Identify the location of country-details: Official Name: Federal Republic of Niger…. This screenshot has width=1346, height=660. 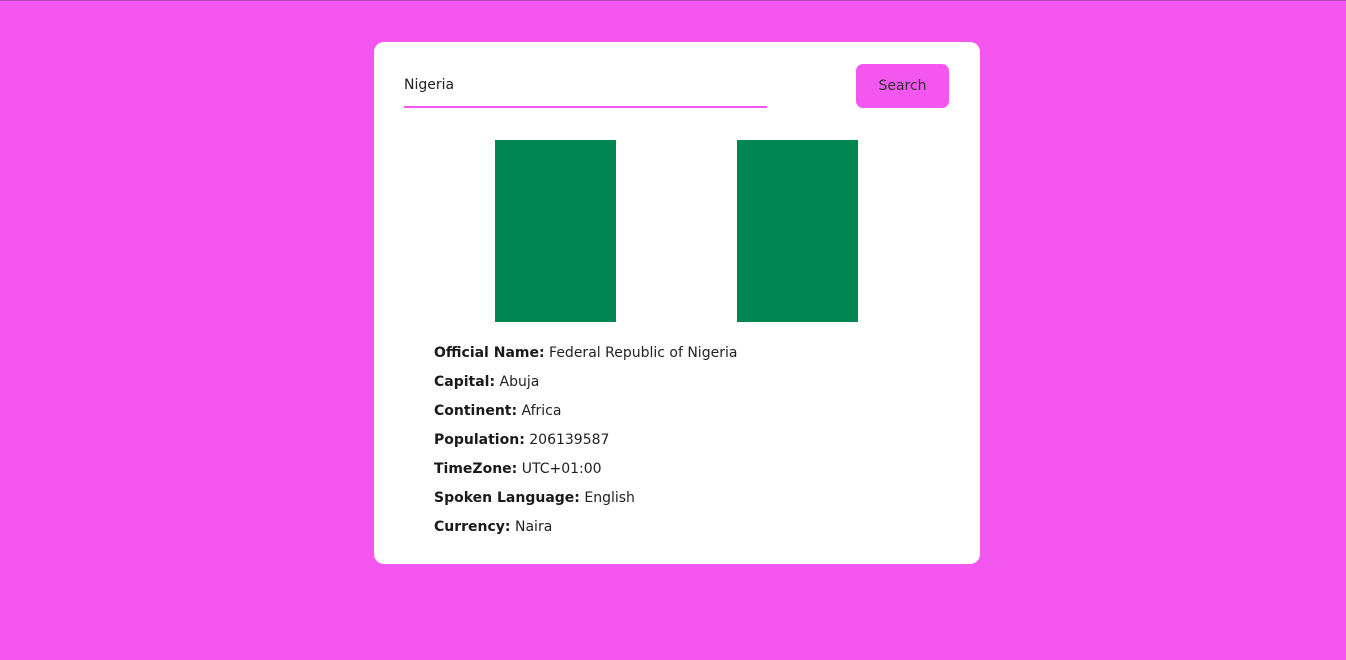
(684, 442).